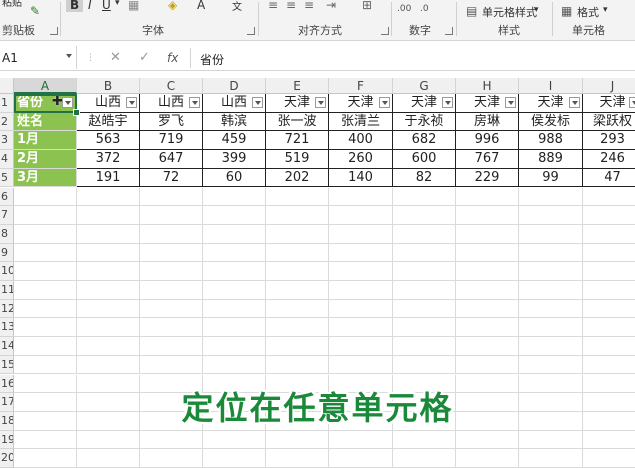  Describe the element at coordinates (536, 10) in the screenshot. I see `cell-styles-dropdown-icon: ▾` at that location.